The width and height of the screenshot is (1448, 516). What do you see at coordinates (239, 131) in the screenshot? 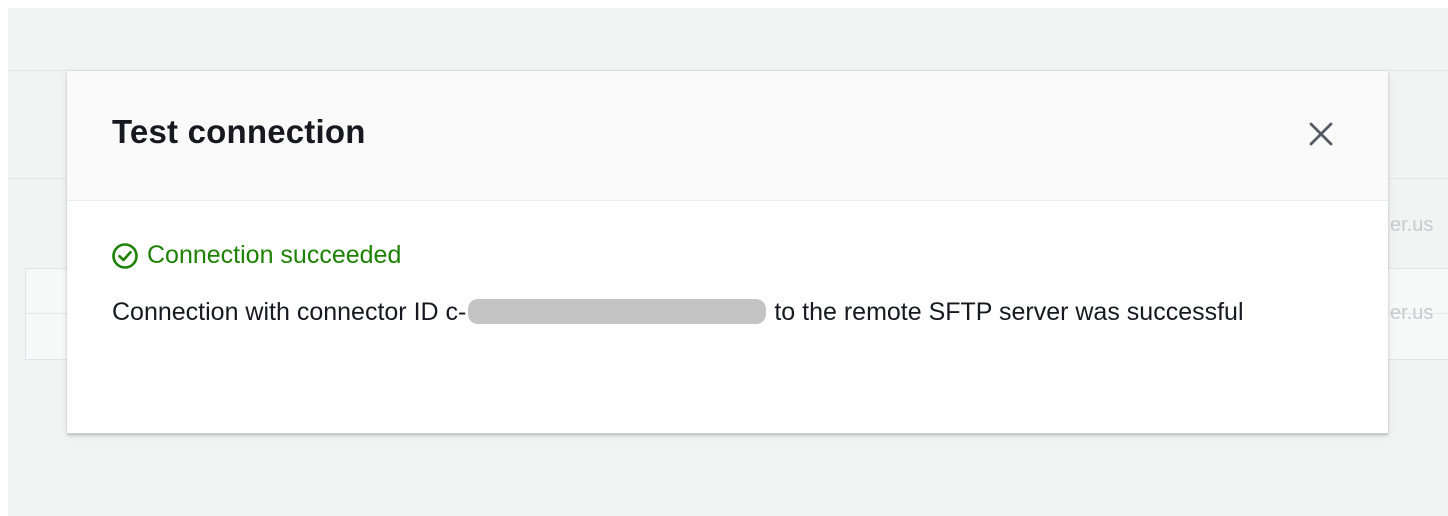
I see `modal-title: Test connection` at bounding box center [239, 131].